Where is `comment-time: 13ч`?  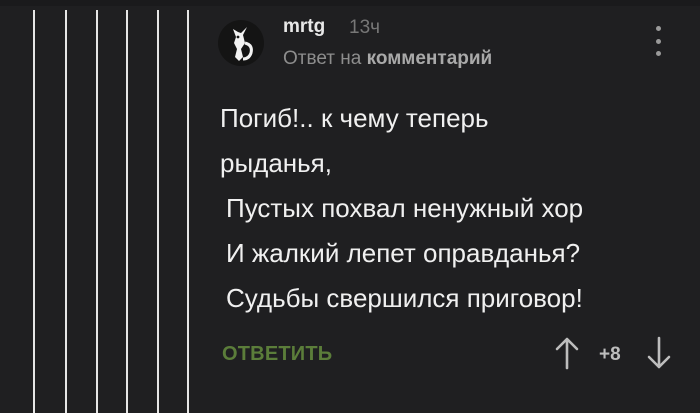
comment-time: 13ч is located at coordinates (365, 27).